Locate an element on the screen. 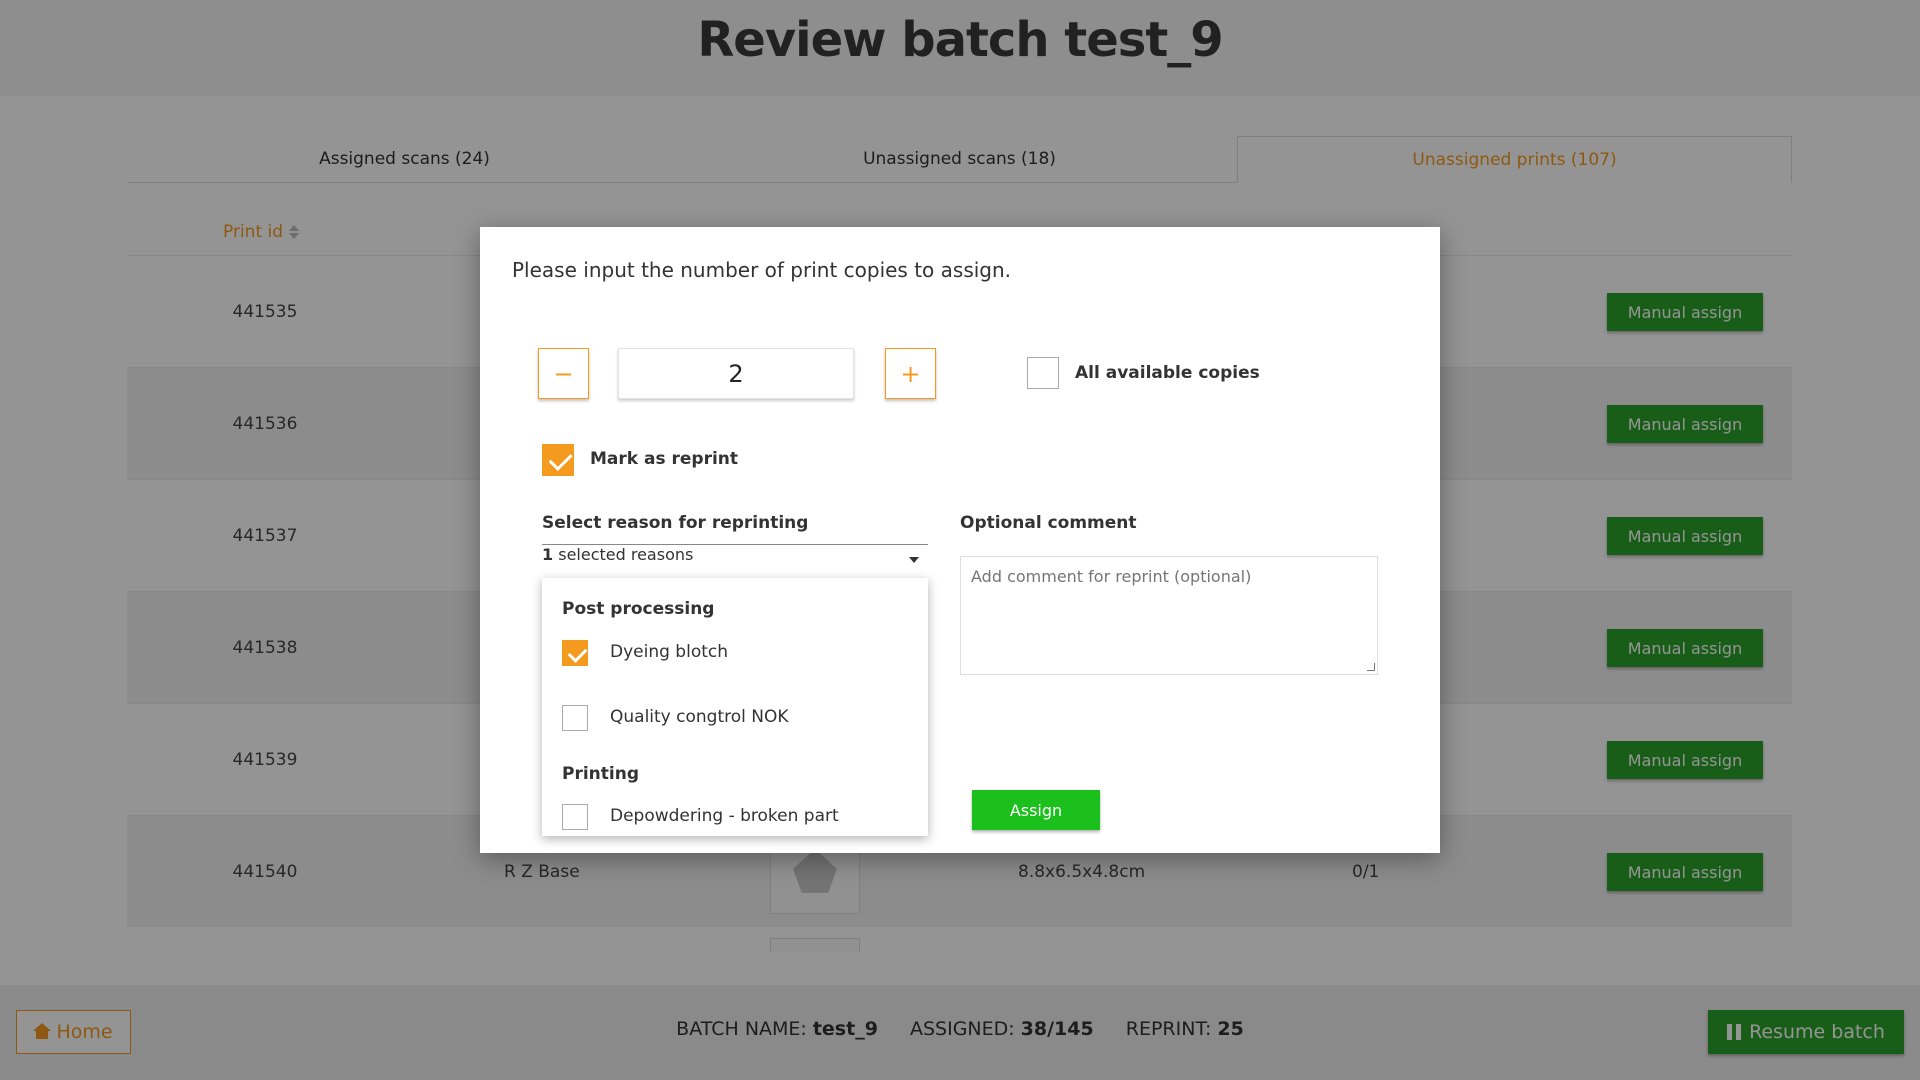 The height and width of the screenshot is (1080, 1920). reason-checkbox-depowdering is located at coordinates (575, 817).